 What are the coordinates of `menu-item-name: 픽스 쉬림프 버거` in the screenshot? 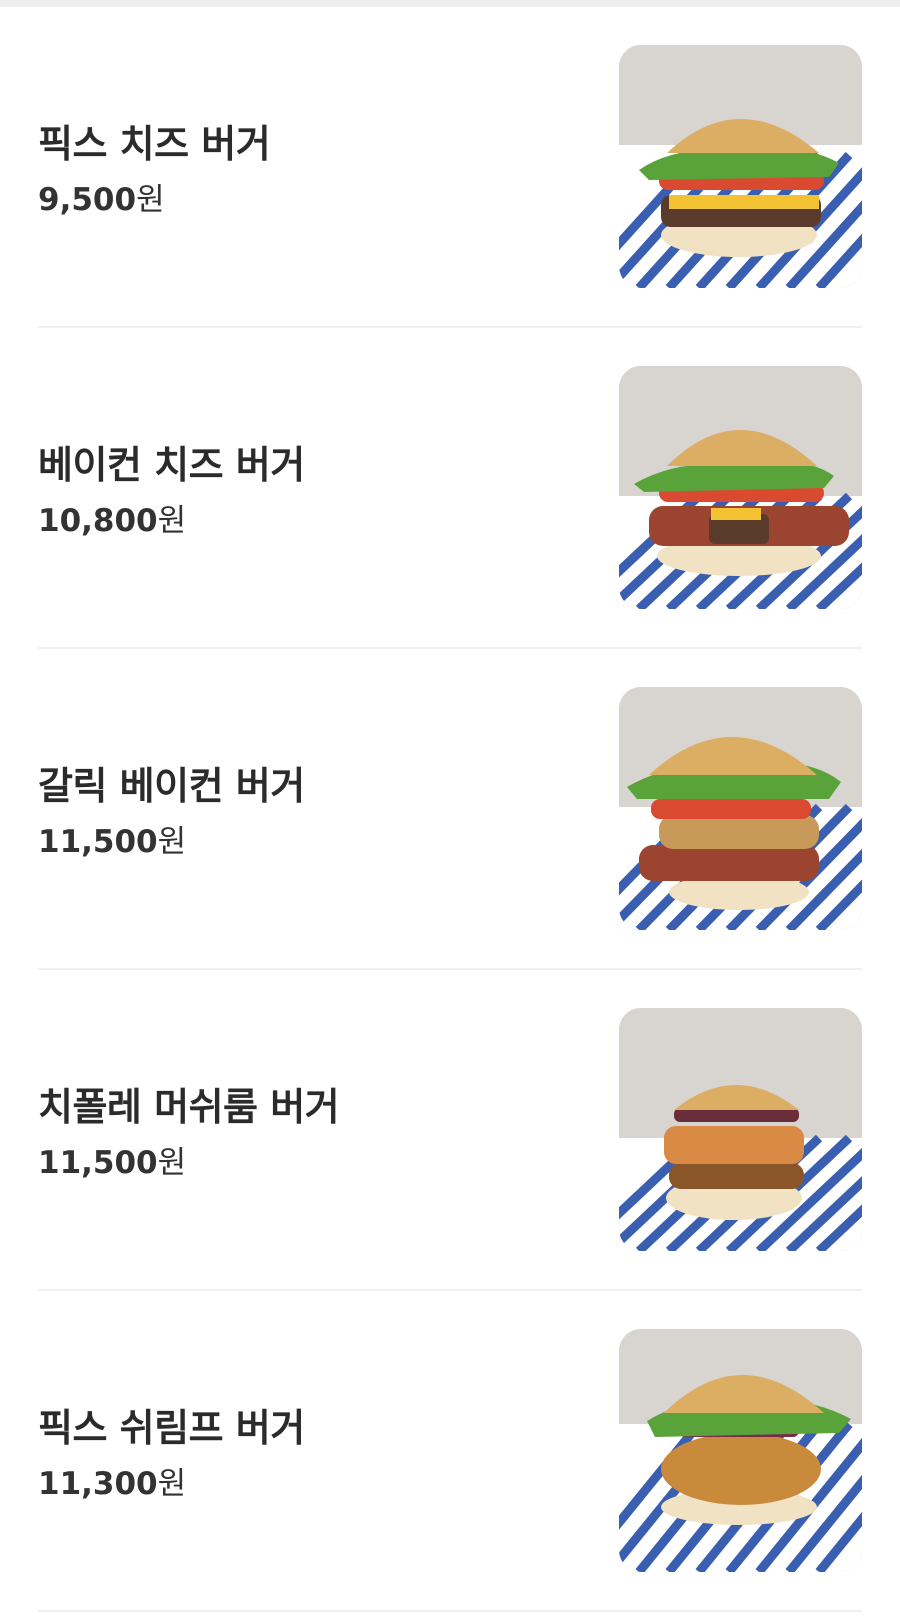 It's located at (171, 1428).